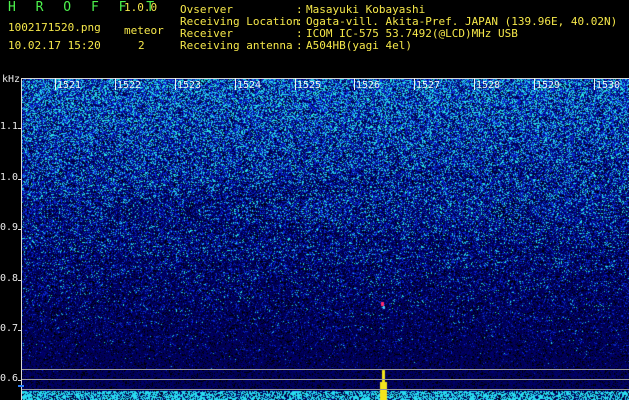  Describe the element at coordinates (141, 45) in the screenshot. I see `meteor-count: 2` at that location.